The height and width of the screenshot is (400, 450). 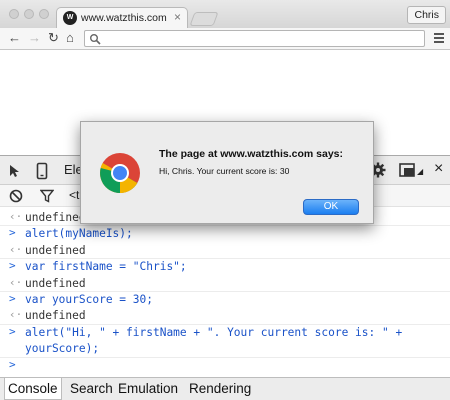 What do you see at coordinates (224, 171) in the screenshot?
I see `dialog-message: Hi, Chris. Your current score is: 30` at bounding box center [224, 171].